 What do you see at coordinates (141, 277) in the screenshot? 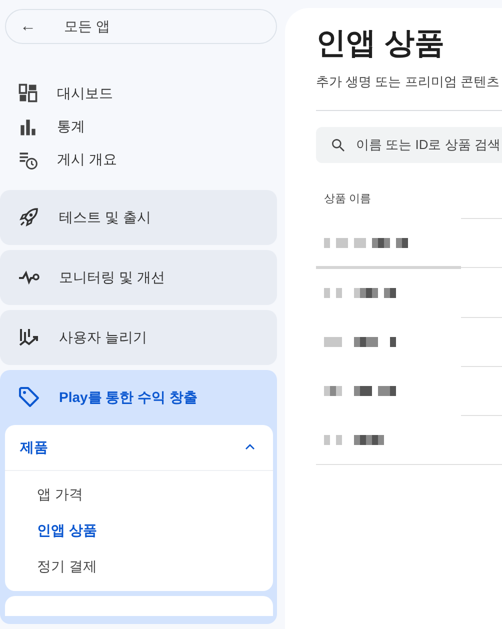
I see `section-header: 모니터링 및 개선` at bounding box center [141, 277].